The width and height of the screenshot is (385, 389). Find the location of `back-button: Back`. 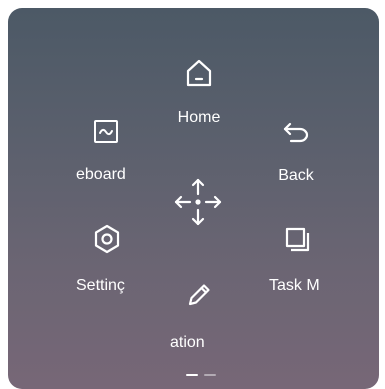

back-button: Back is located at coordinates (296, 154).